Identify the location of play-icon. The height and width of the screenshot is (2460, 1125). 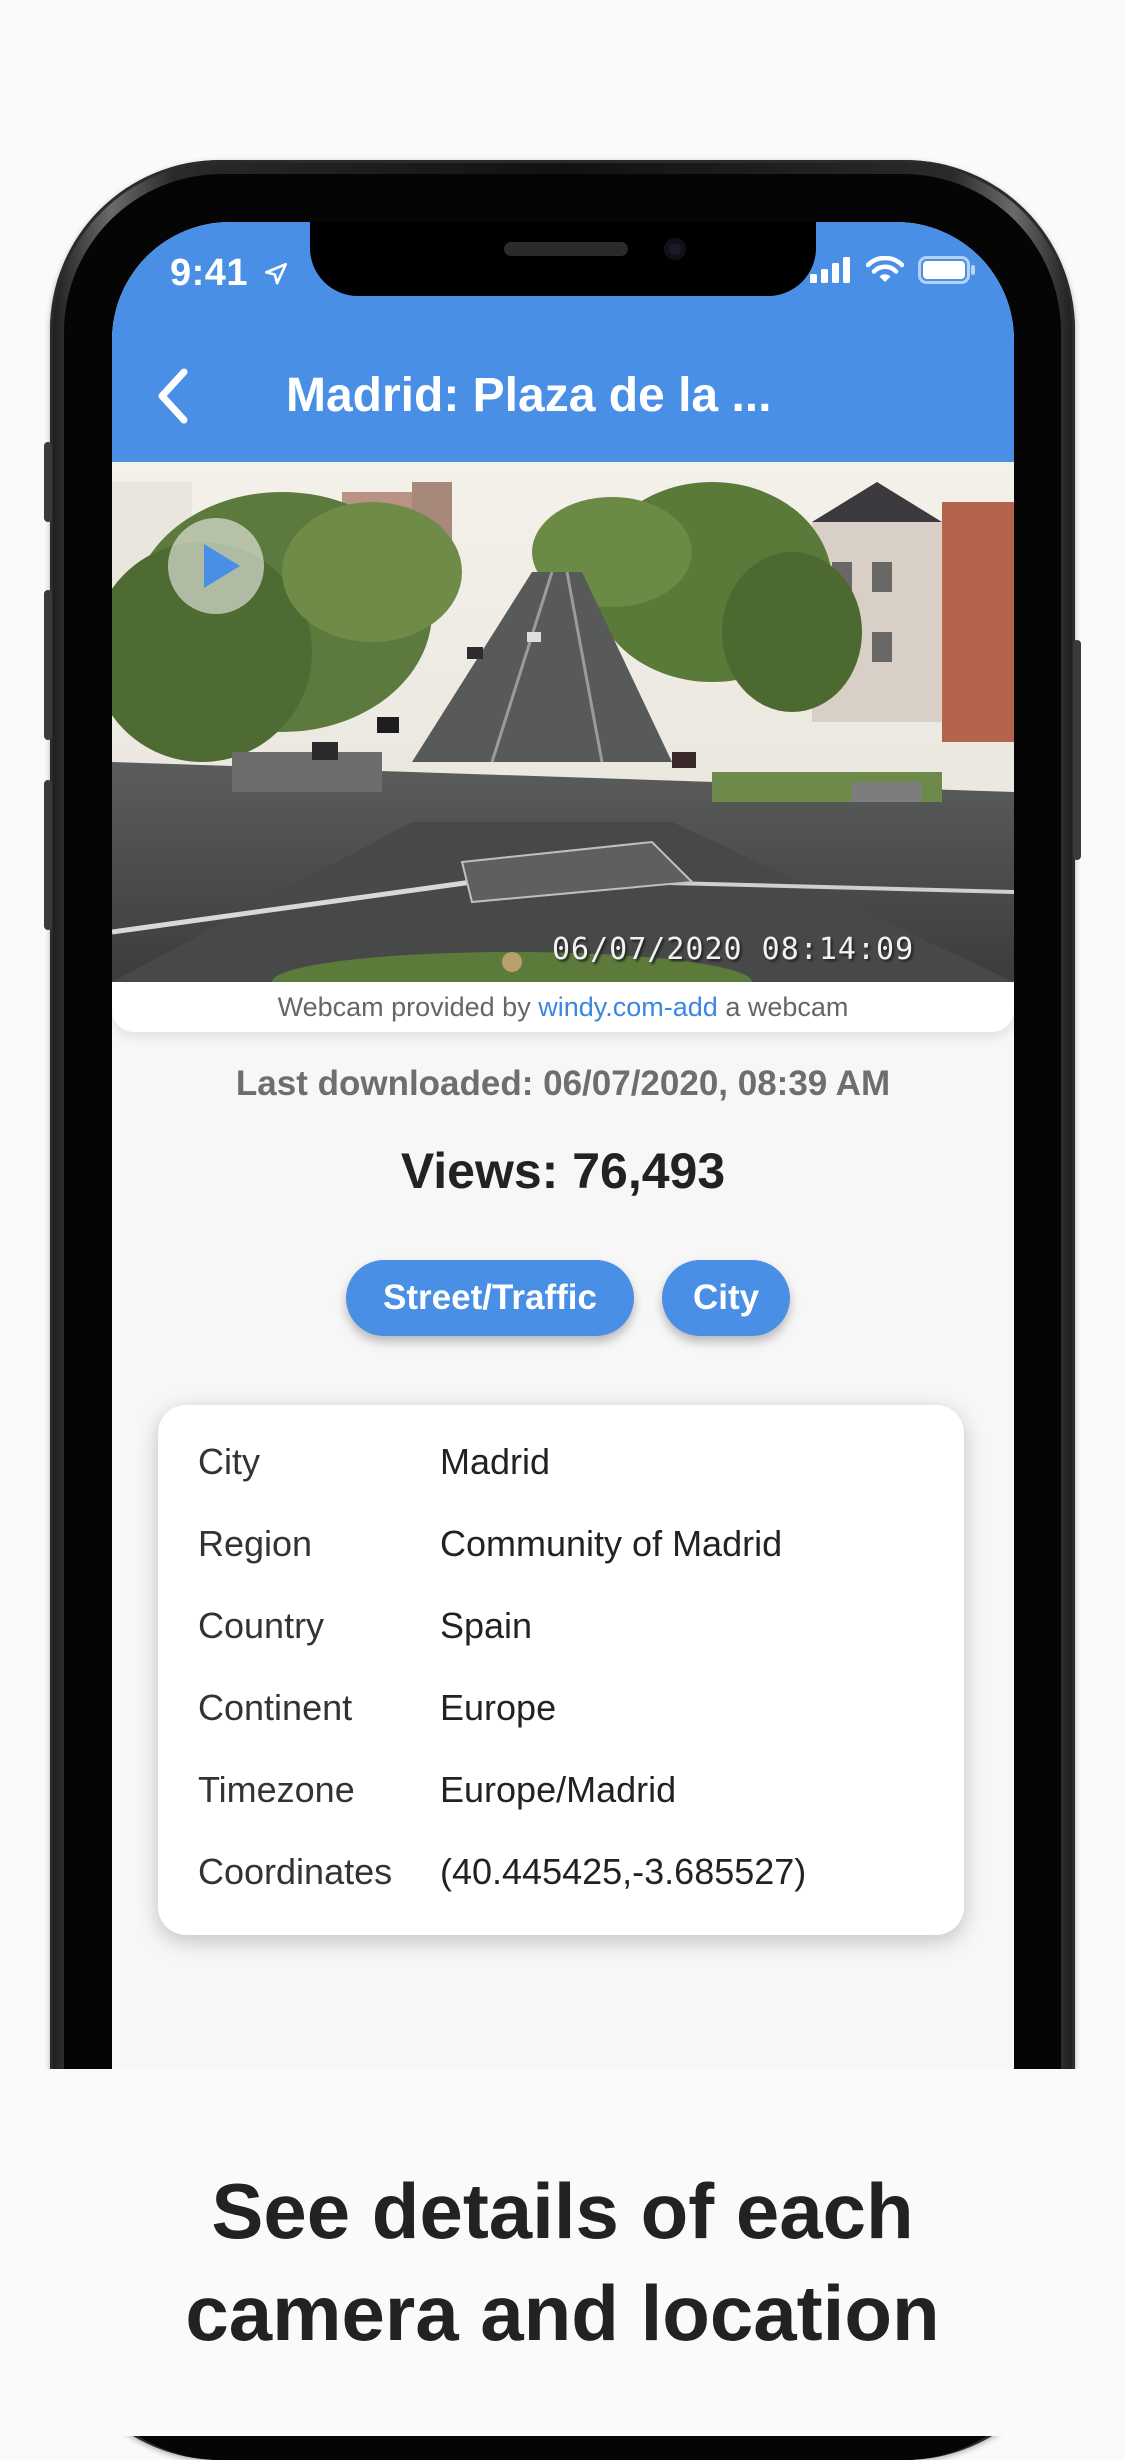
(222, 566).